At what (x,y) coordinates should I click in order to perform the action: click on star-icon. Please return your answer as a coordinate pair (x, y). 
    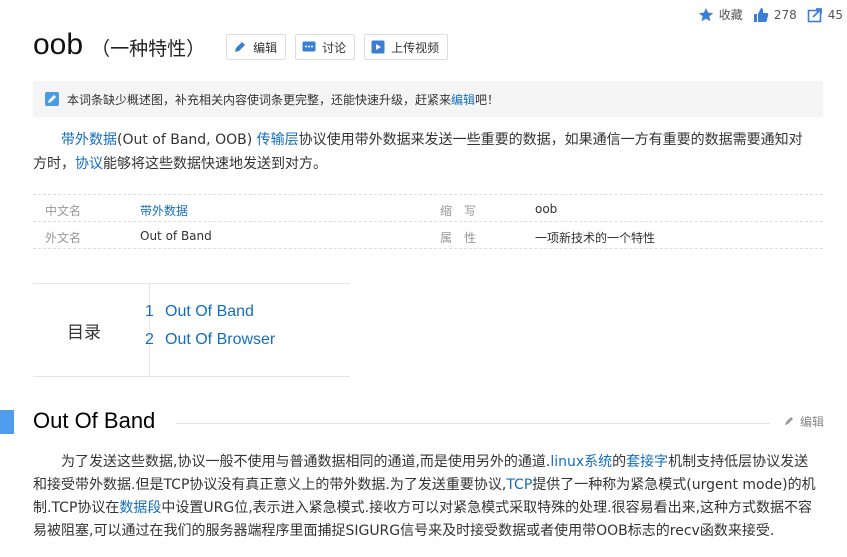
    Looking at the image, I should click on (706, 15).